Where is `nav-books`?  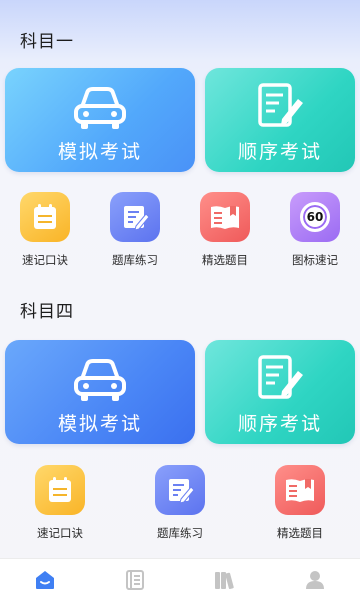 nav-books is located at coordinates (225, 580).